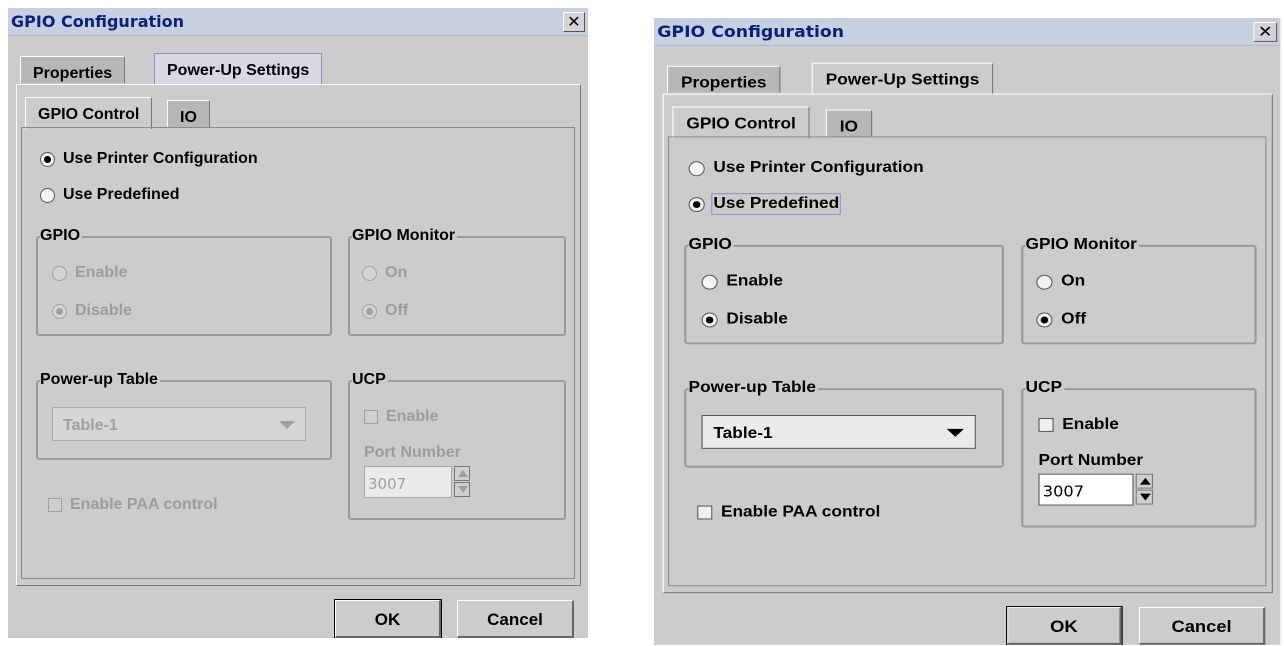 This screenshot has height=646, width=1284. Describe the element at coordinates (844, 290) in the screenshot. I see `gpio-group: GPIO Enable Disable` at that location.